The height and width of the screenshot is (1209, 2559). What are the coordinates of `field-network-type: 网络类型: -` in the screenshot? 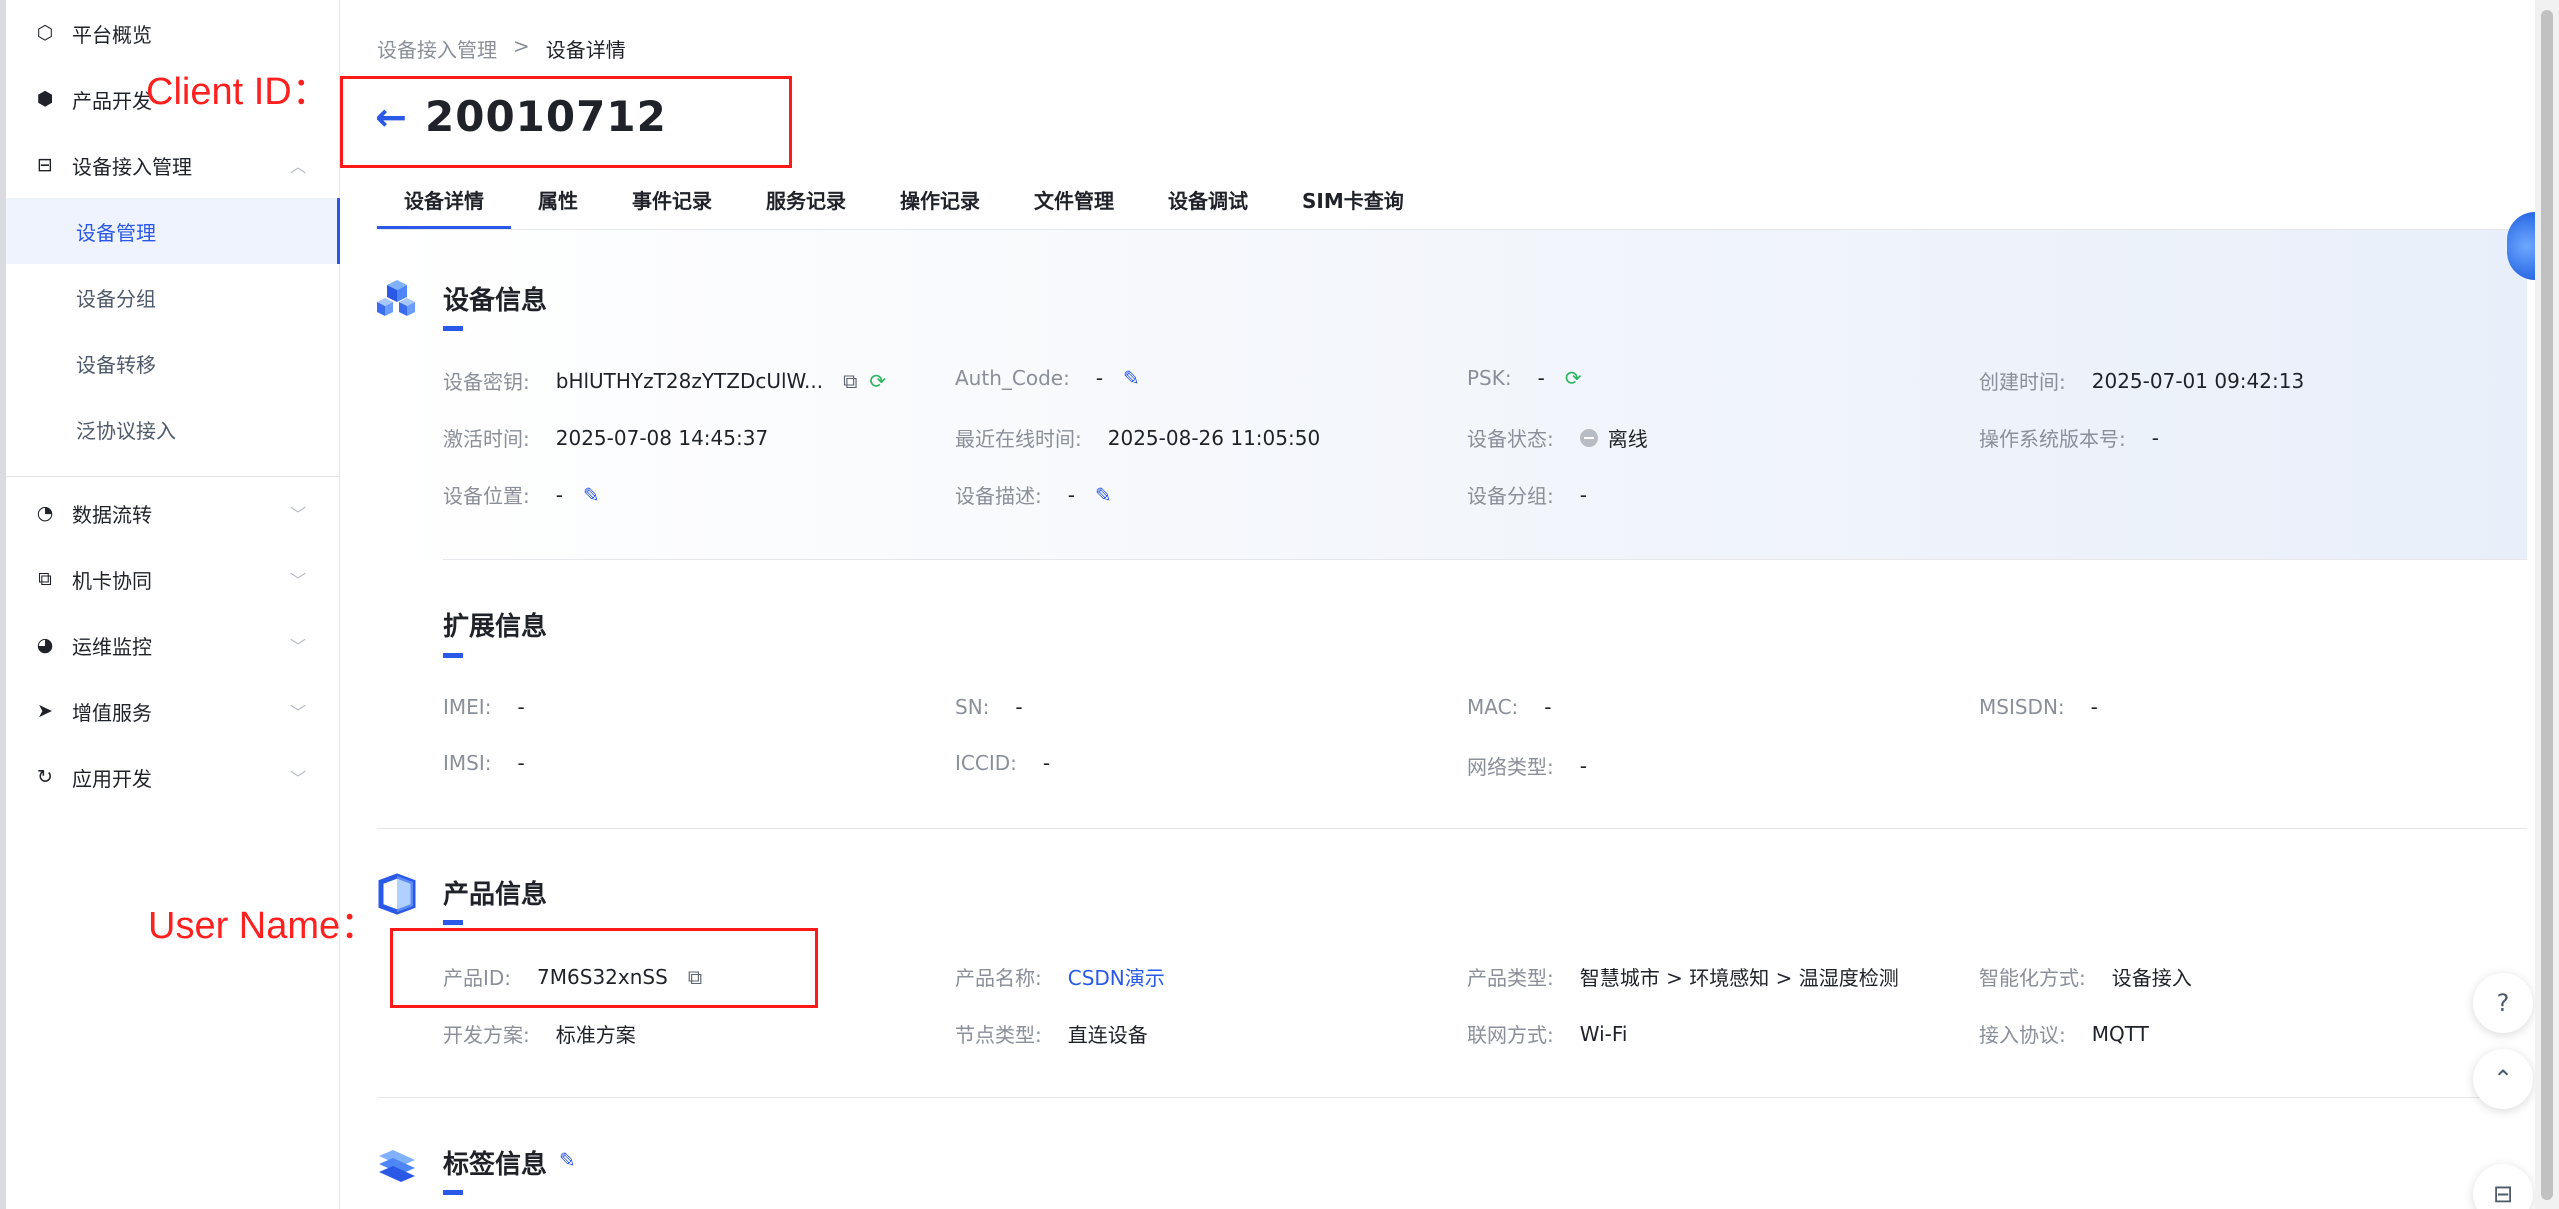 It's located at (1527, 765).